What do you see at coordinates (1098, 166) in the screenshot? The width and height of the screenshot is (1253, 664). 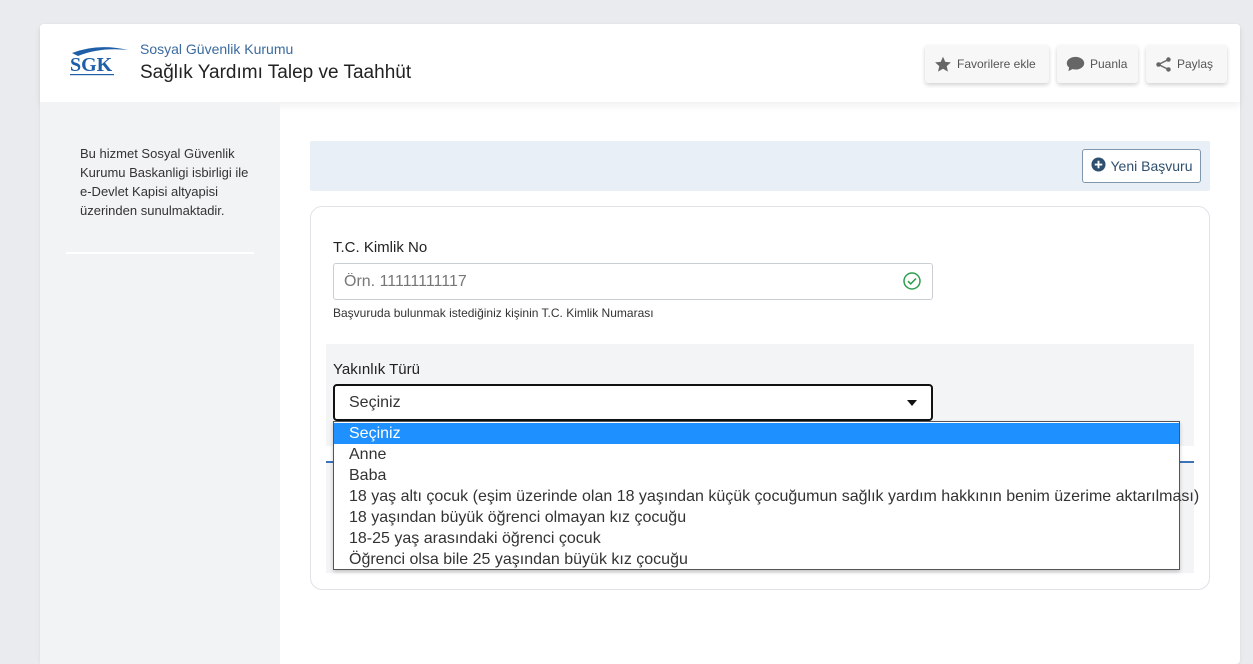 I see `plus-circle-icon` at bounding box center [1098, 166].